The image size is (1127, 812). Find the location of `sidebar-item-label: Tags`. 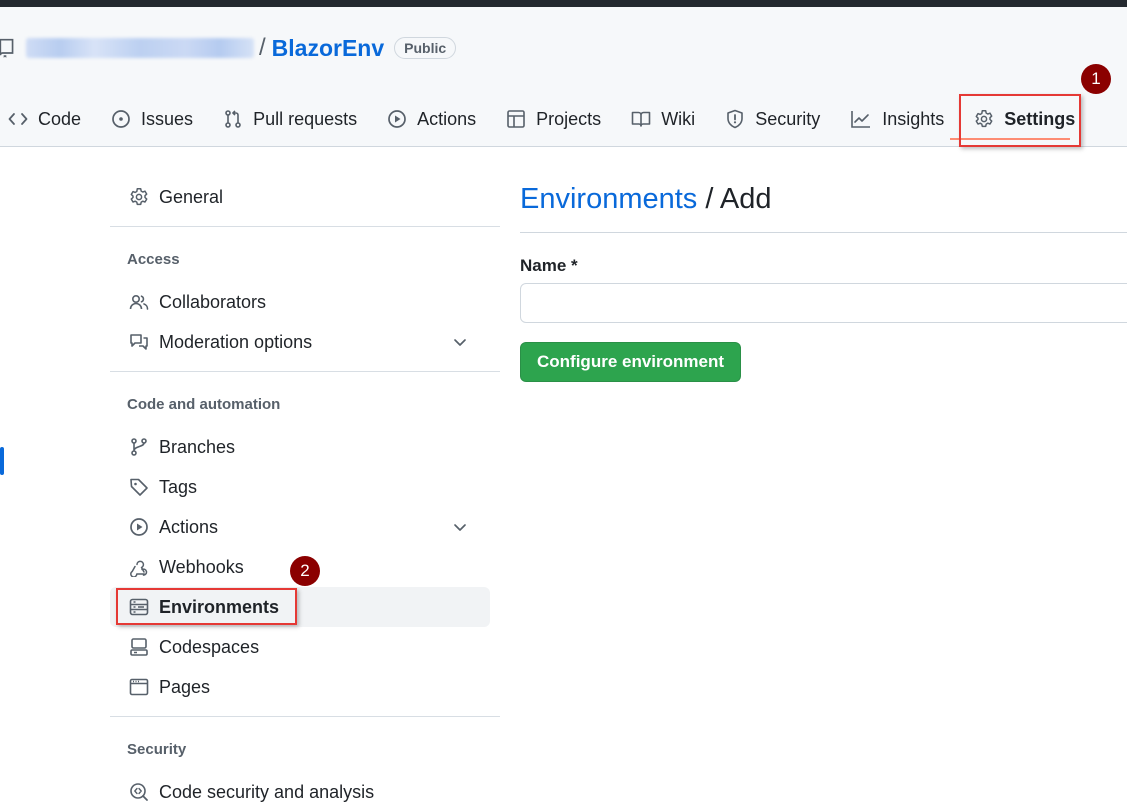

sidebar-item-label: Tags is located at coordinates (178, 486).